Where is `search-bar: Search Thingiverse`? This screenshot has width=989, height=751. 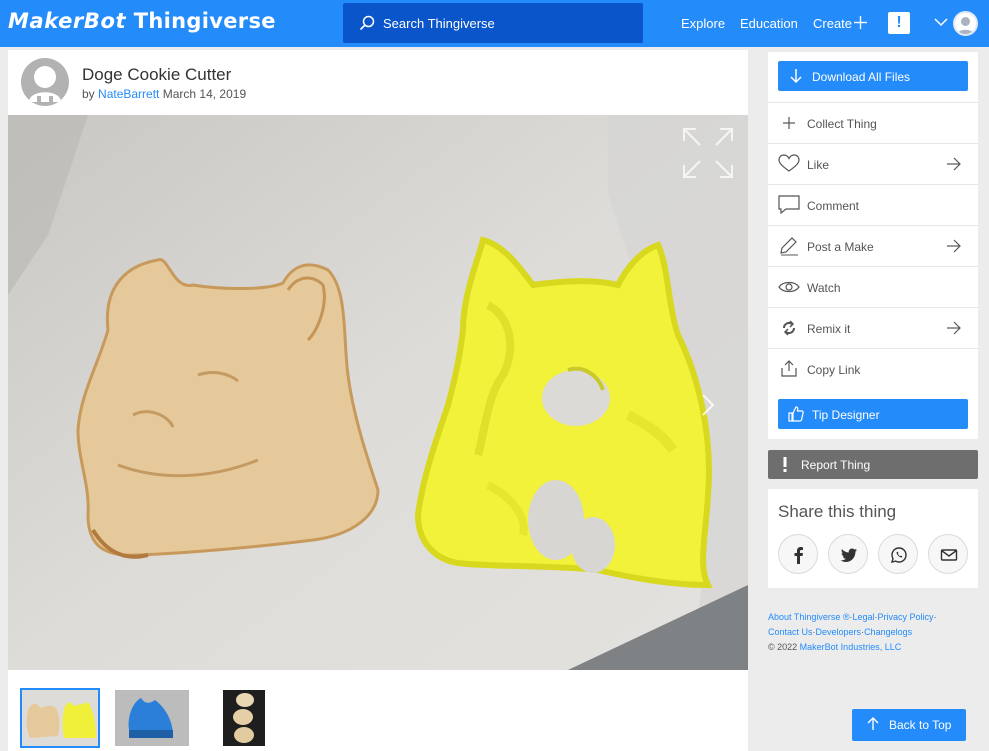
search-bar: Search Thingiverse is located at coordinates (493, 23).